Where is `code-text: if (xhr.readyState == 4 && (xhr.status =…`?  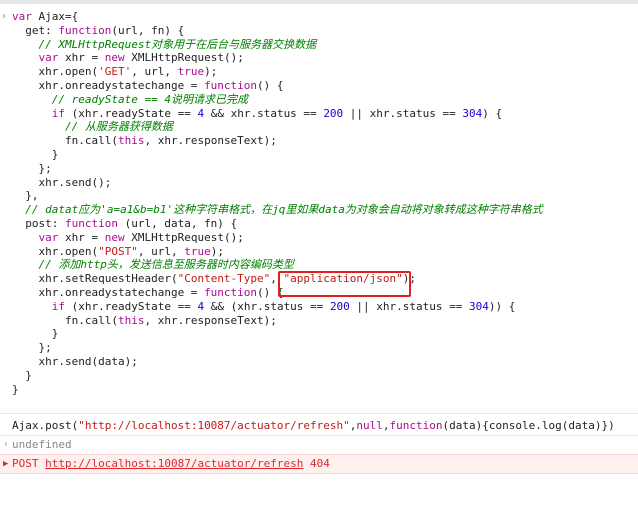
code-text: if (xhr.readyState == 4 && (xhr.status =… is located at coordinates (283, 306).